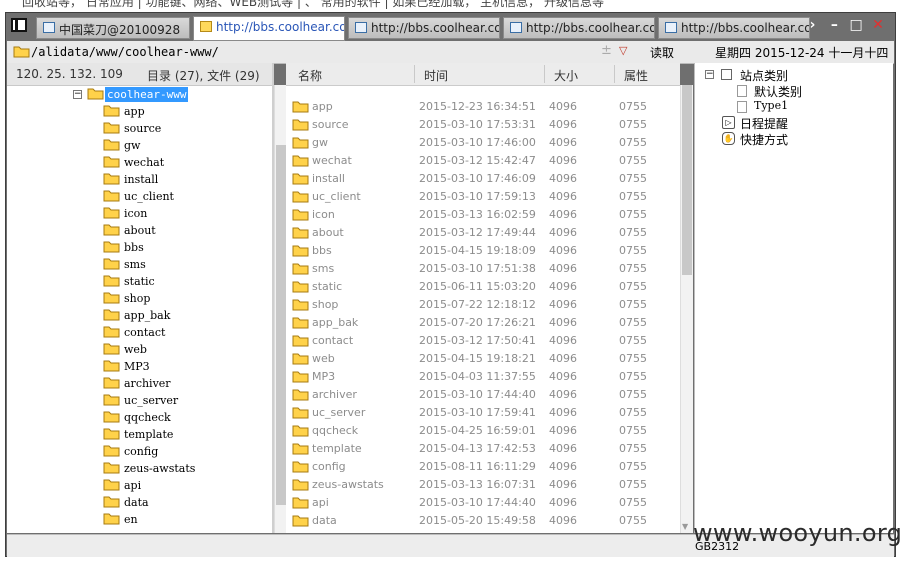 Image resolution: width=900 pixels, height=562 pixels. I want to click on file-row: gw 2015-03-10 17:46:00 4096 0755, so click(483, 143).